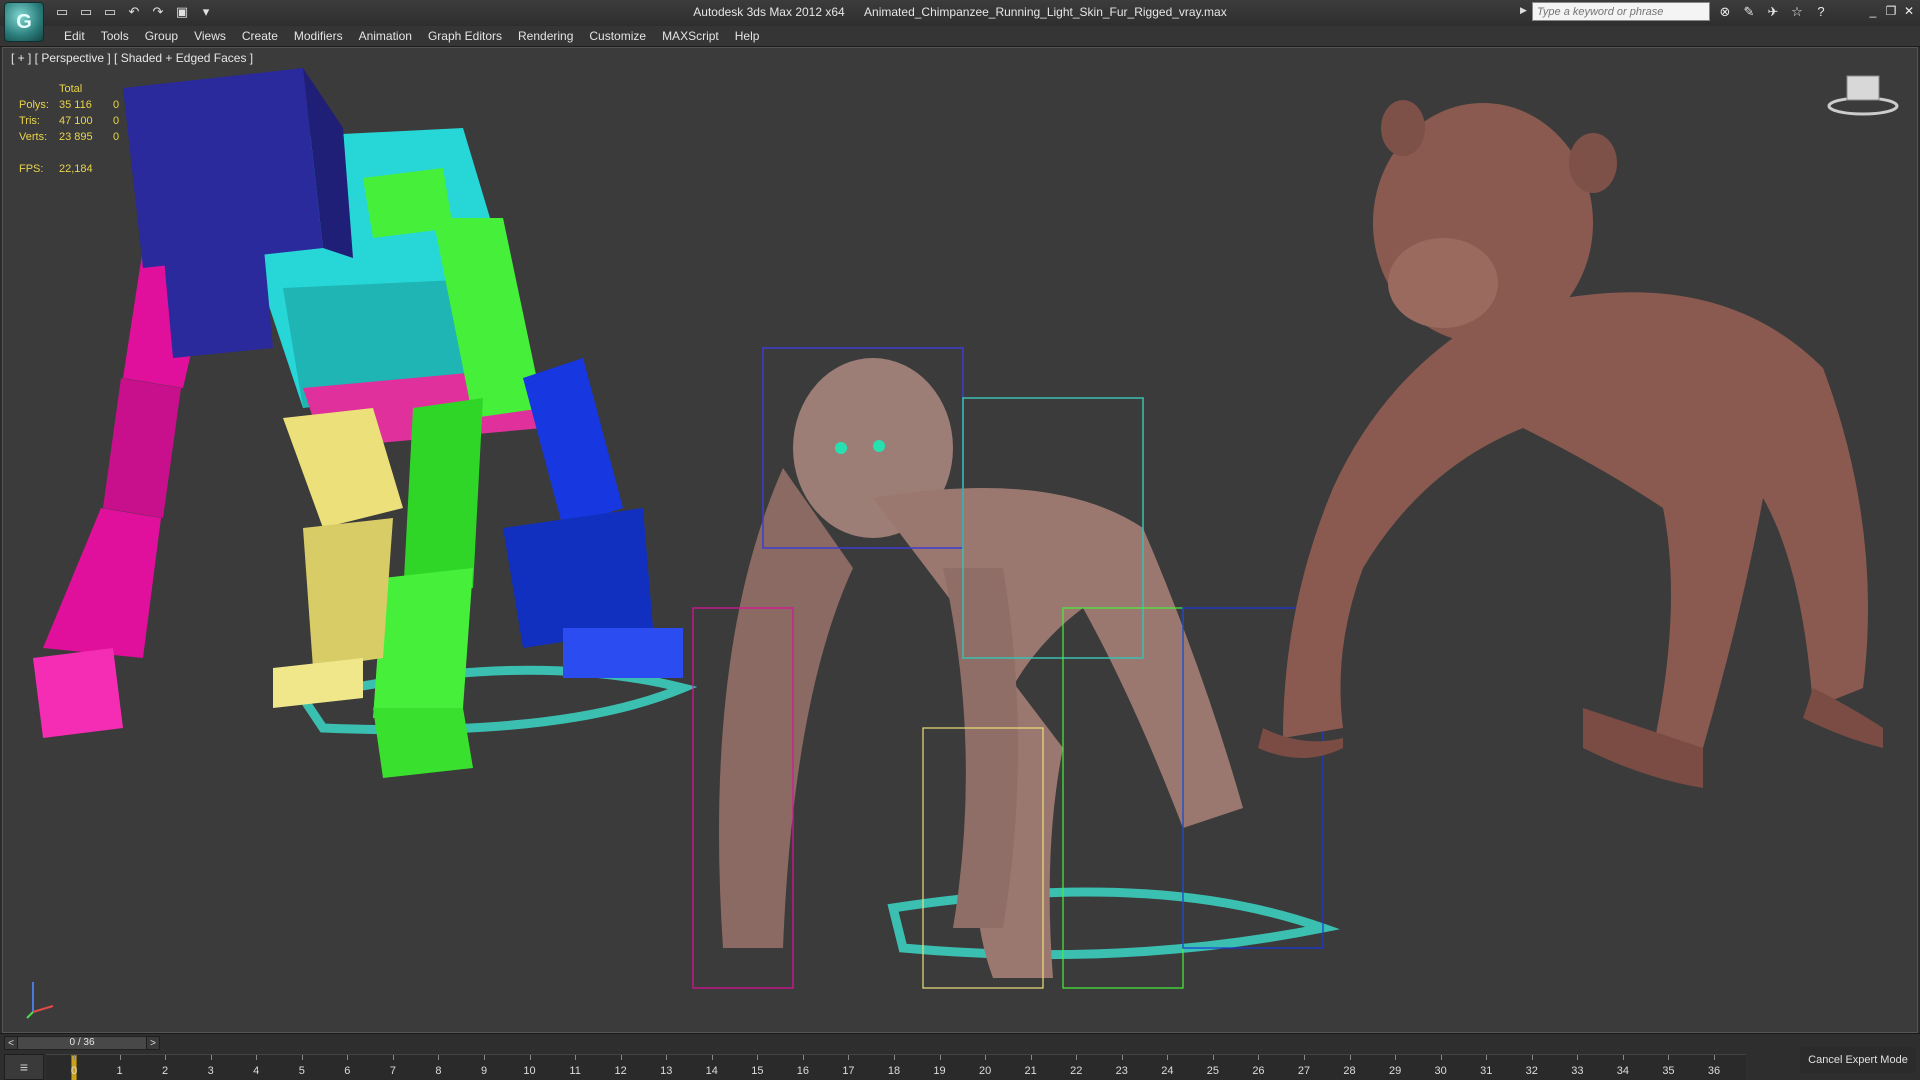  What do you see at coordinates (1577, 1071) in the screenshot?
I see `timeline-tick-label: 33` at bounding box center [1577, 1071].